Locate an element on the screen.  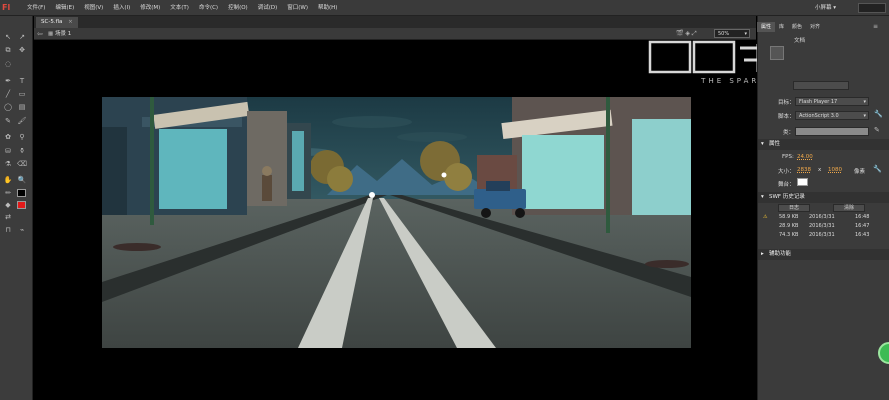
target-value: Flash Player 17 is located at coordinates (818, 102).